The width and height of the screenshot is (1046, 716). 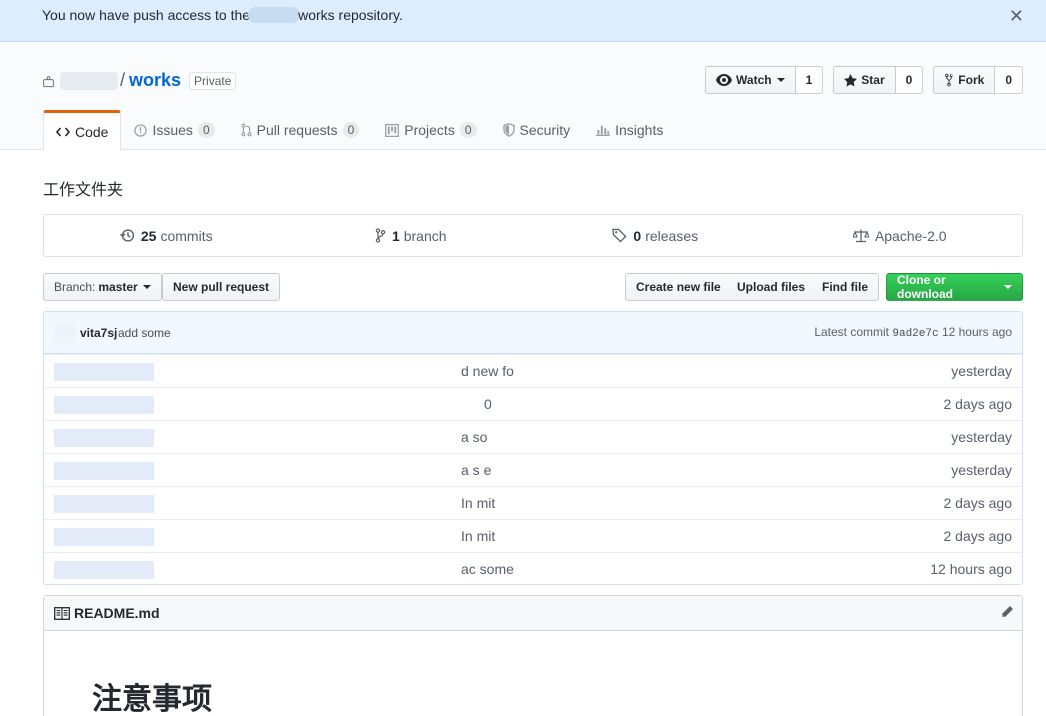 I want to click on license-link: Apache-2.0, so click(x=900, y=235).